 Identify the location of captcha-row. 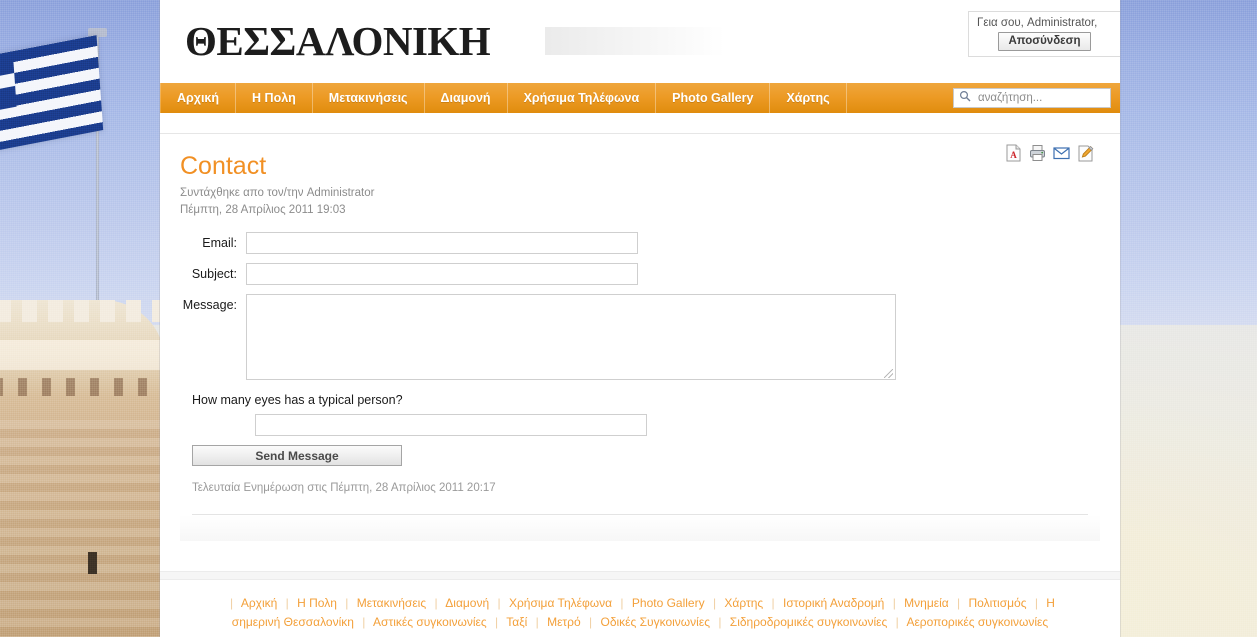
(677, 425).